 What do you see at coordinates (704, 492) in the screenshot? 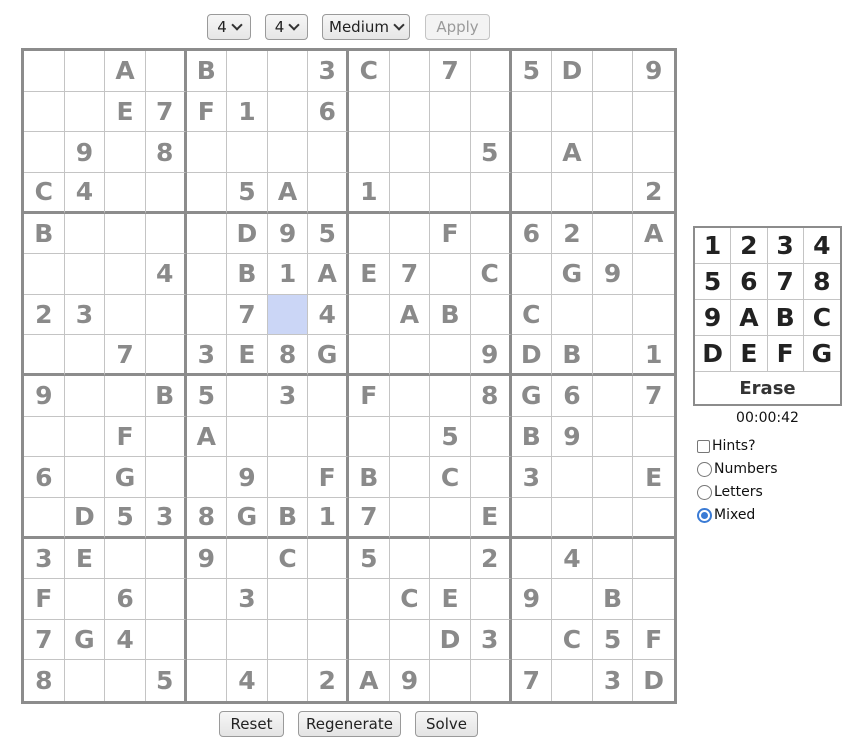
I see `letters-radio` at bounding box center [704, 492].